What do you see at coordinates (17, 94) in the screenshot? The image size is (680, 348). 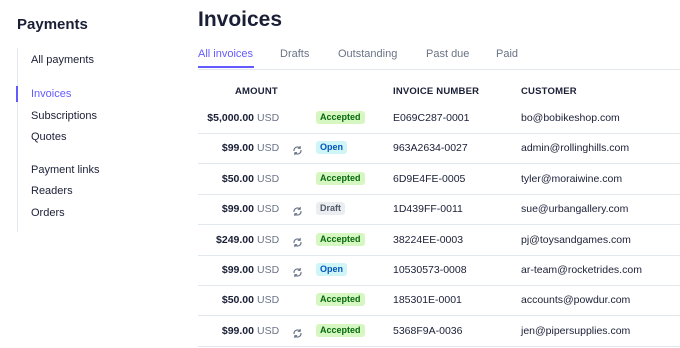 I see `sidebar-active-indicator` at bounding box center [17, 94].